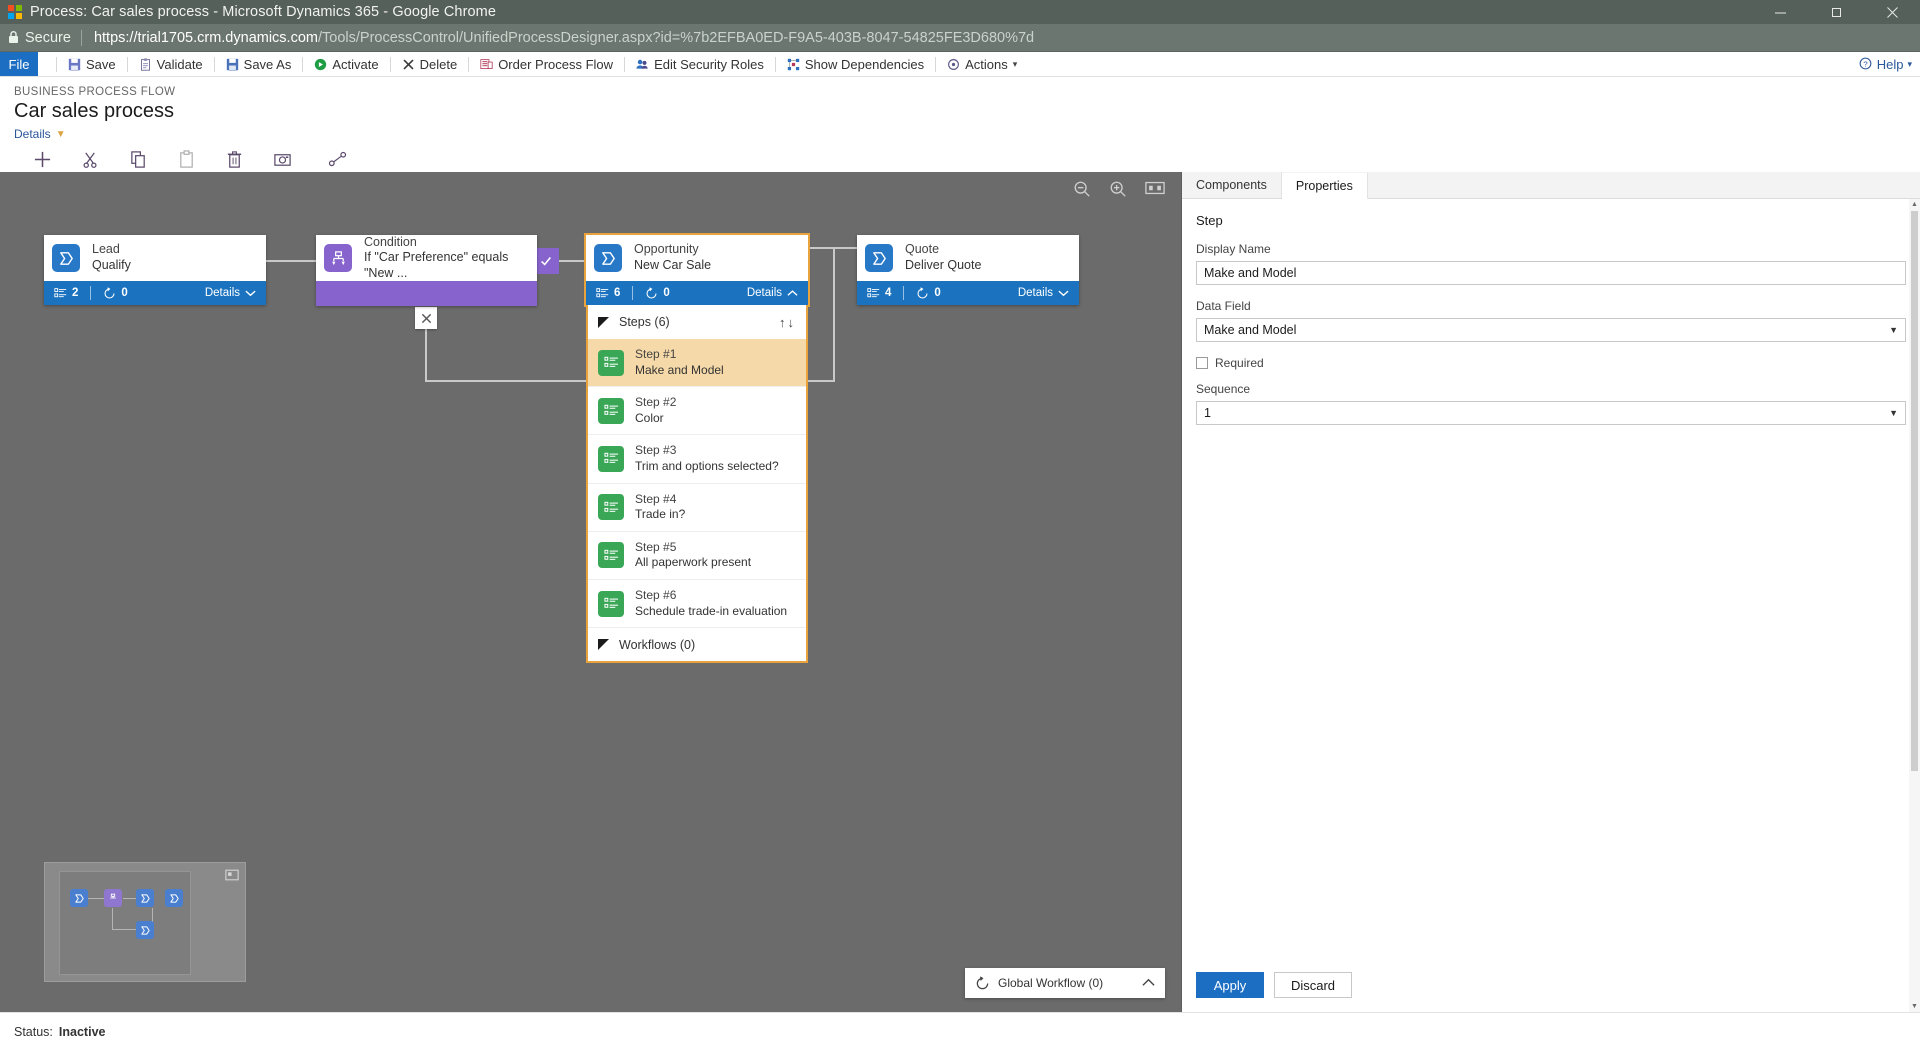 This screenshot has width=1920, height=1050. Describe the element at coordinates (232, 877) in the screenshot. I see `expand-minimap-icon` at that location.